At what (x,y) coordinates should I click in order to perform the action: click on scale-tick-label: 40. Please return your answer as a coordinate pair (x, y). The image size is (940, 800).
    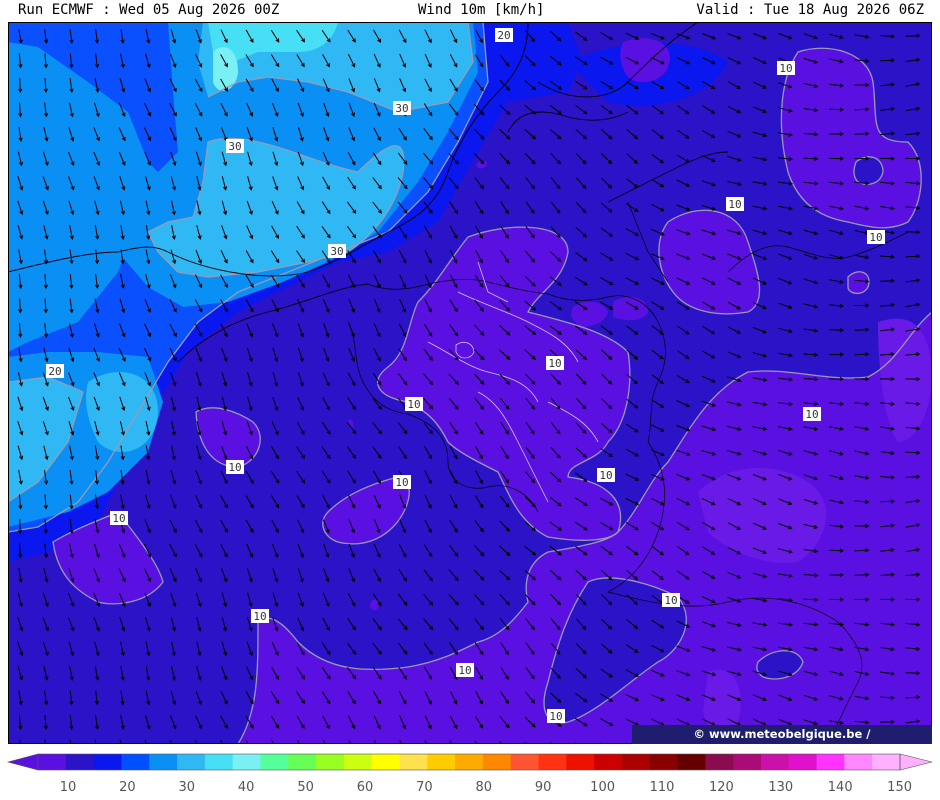
    Looking at the image, I should click on (246, 787).